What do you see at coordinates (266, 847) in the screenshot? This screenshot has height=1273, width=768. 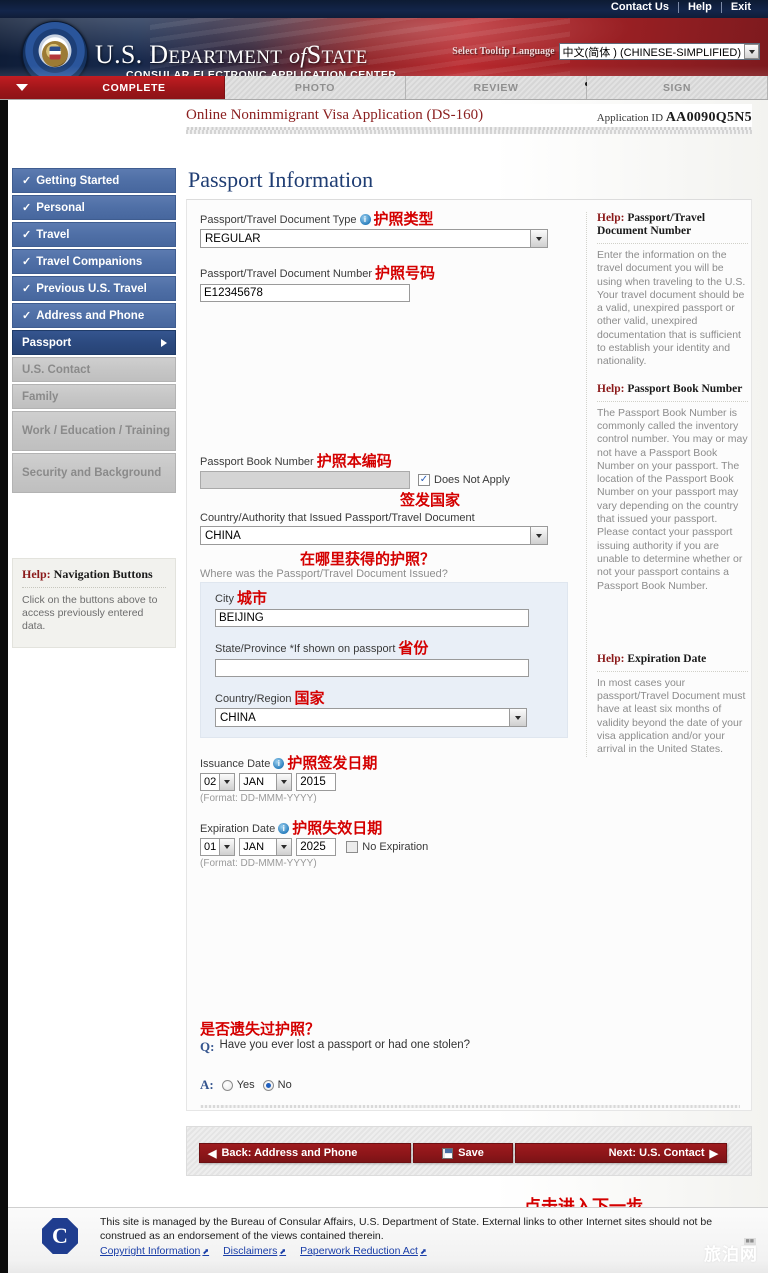 I see `expiration-month-select: JAN` at bounding box center [266, 847].